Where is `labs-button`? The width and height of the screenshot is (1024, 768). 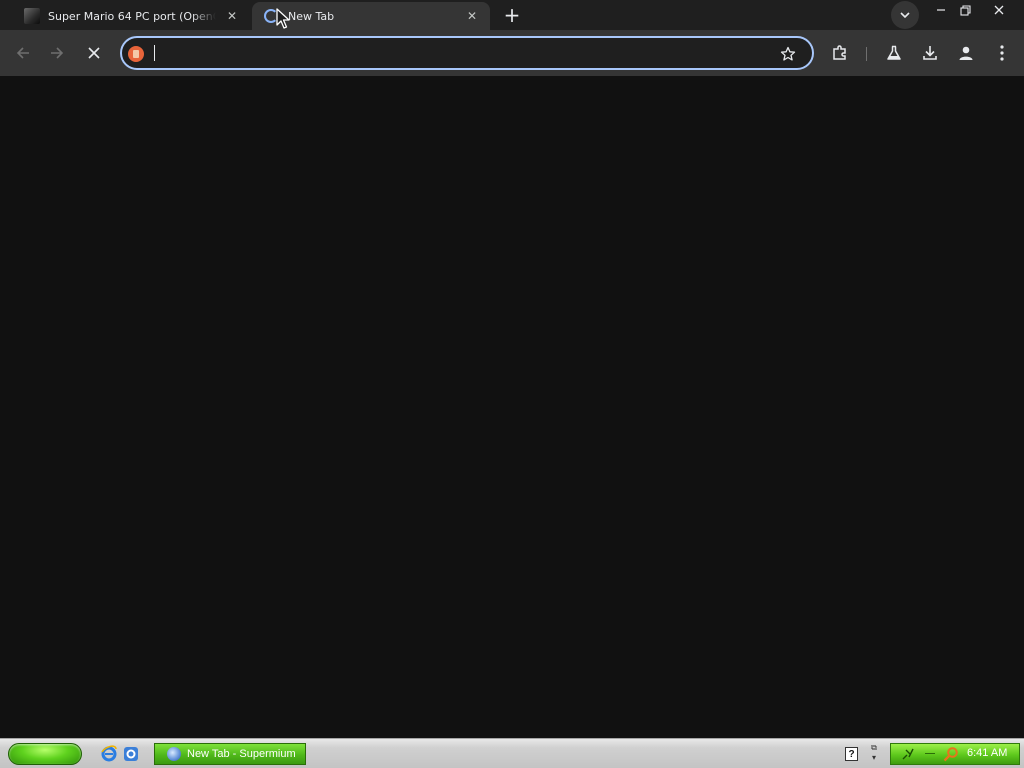 labs-button is located at coordinates (894, 53).